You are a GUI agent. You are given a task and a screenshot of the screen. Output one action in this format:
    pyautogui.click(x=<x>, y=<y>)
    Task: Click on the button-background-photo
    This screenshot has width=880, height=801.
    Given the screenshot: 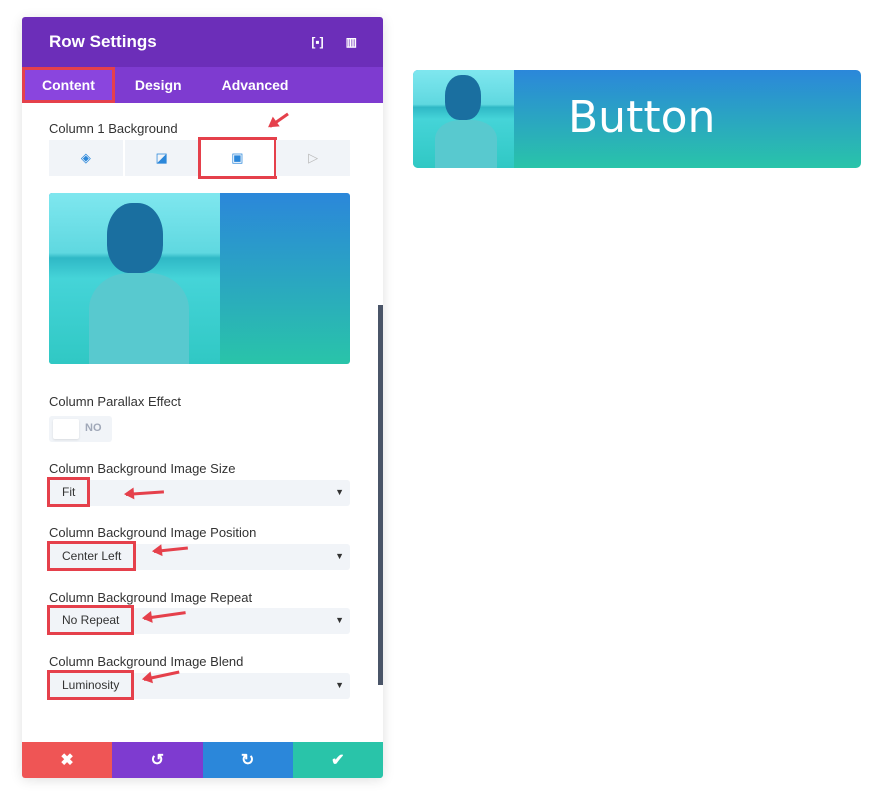 What is the action you would take?
    pyautogui.click(x=463, y=119)
    